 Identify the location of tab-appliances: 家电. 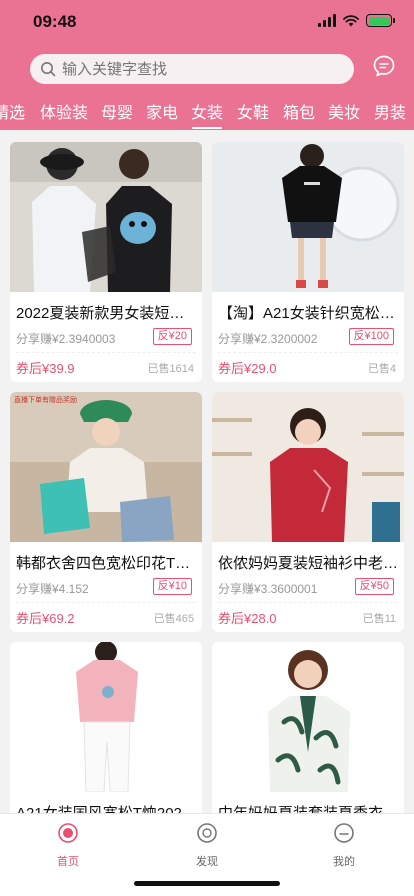
(162, 113).